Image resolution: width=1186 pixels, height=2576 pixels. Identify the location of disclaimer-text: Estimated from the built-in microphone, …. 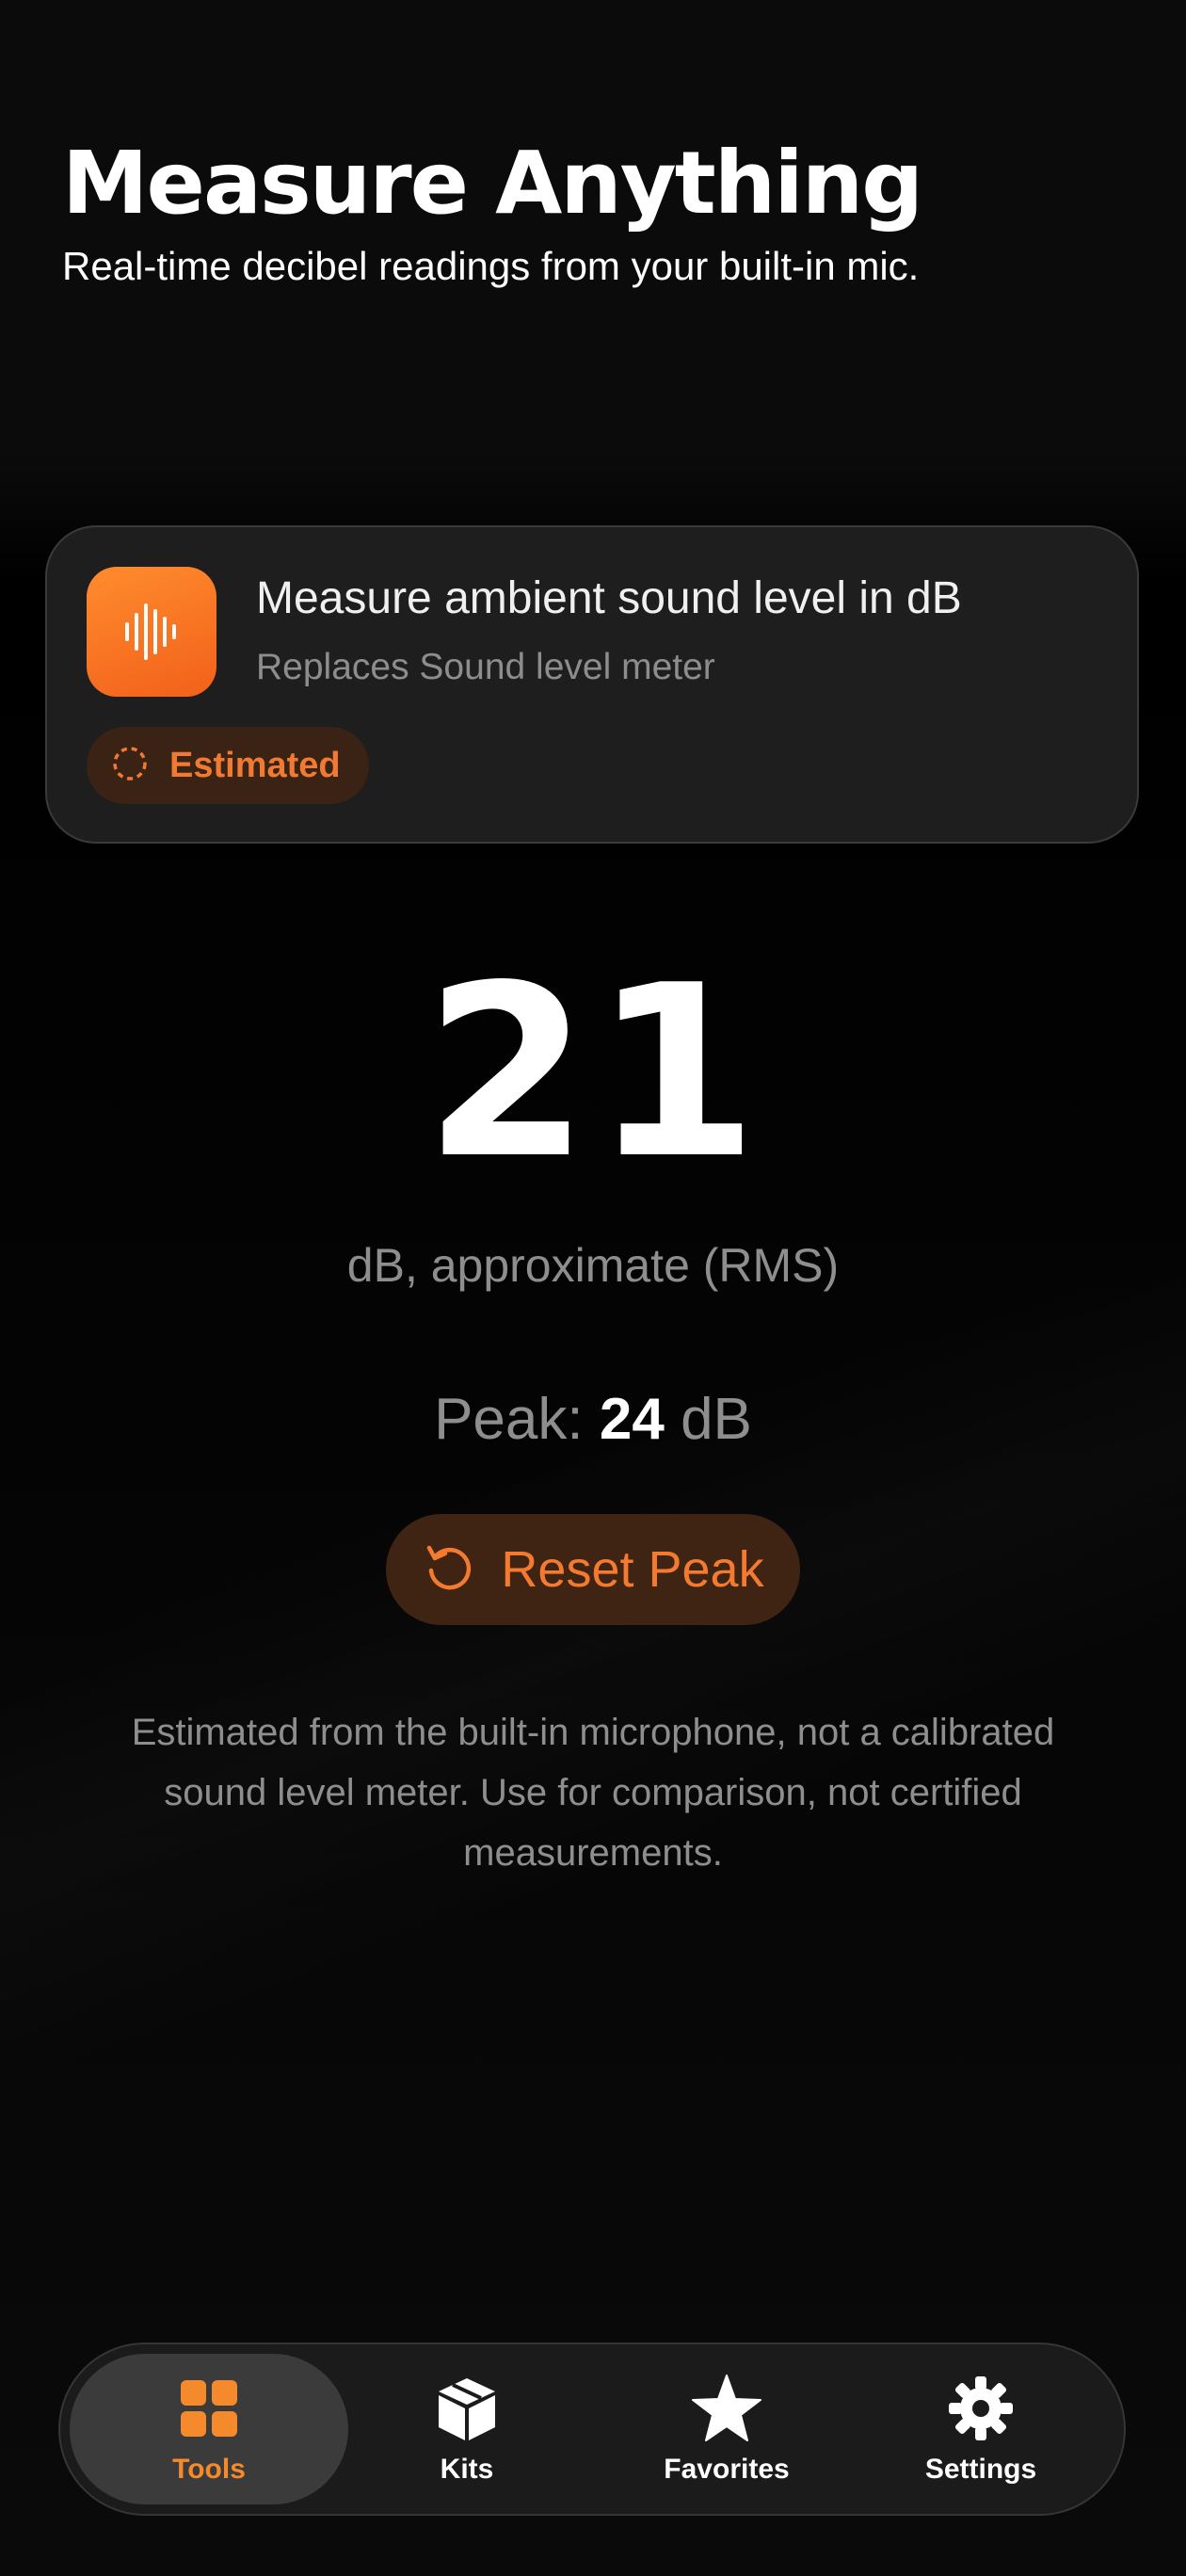
(593, 1793).